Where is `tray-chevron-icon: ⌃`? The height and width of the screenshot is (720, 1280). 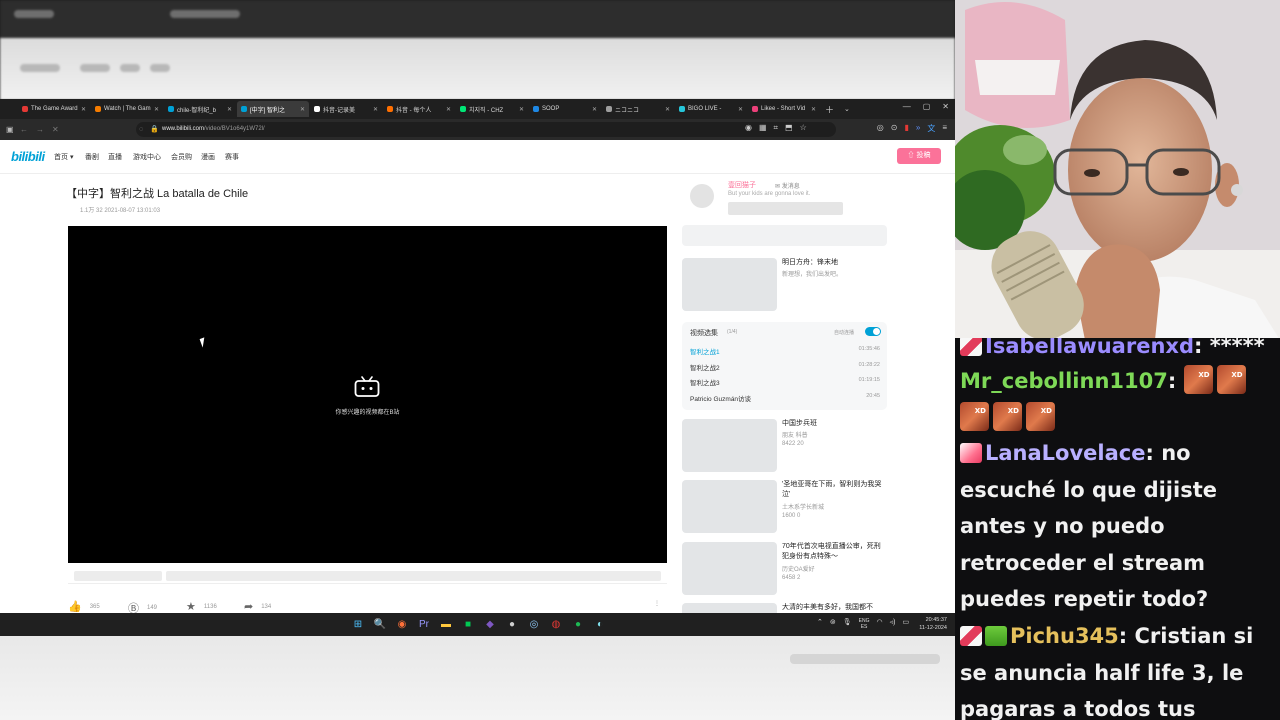
tray-chevron-icon: ⌃ is located at coordinates (820, 624).